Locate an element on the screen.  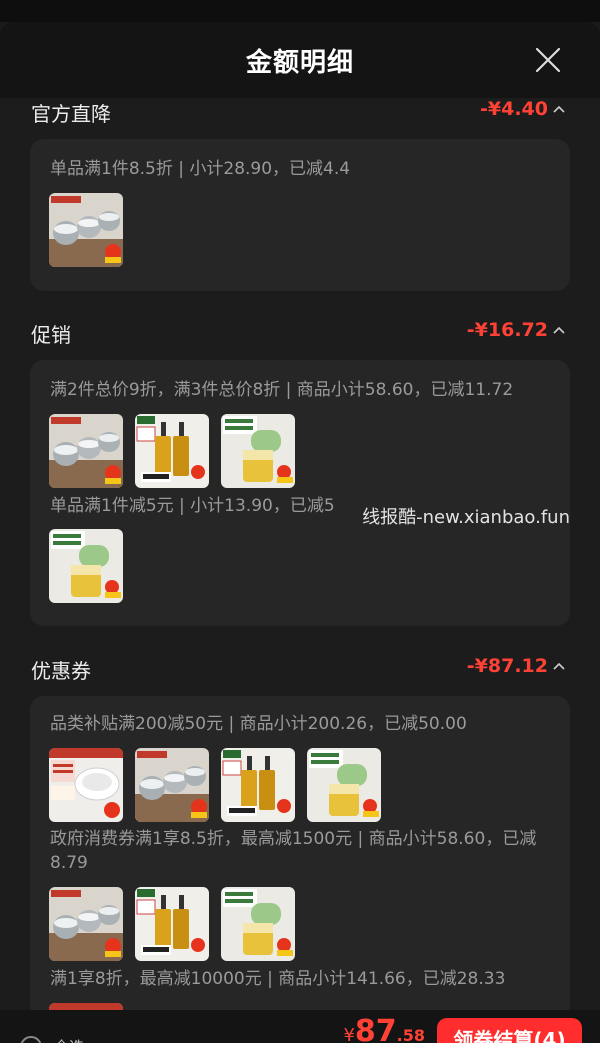
select-all-label: 全选 is located at coordinates (69, 1039).